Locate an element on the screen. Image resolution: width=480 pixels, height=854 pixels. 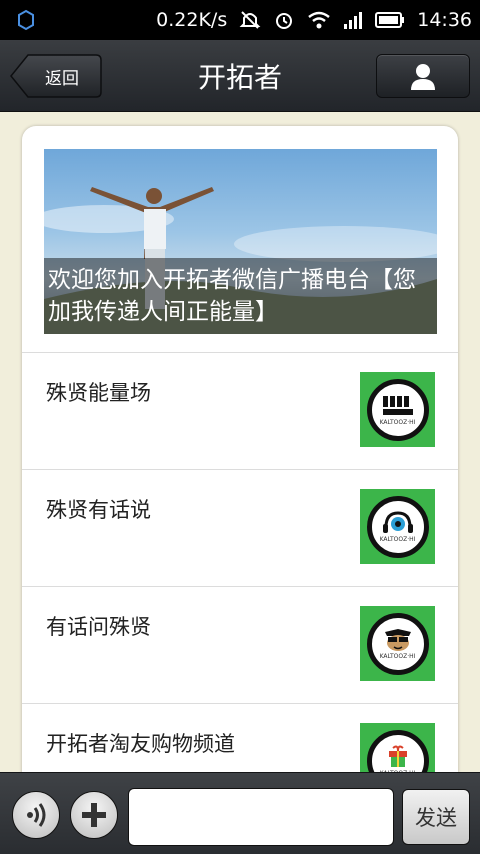
signal-icon is located at coordinates (353, 20).